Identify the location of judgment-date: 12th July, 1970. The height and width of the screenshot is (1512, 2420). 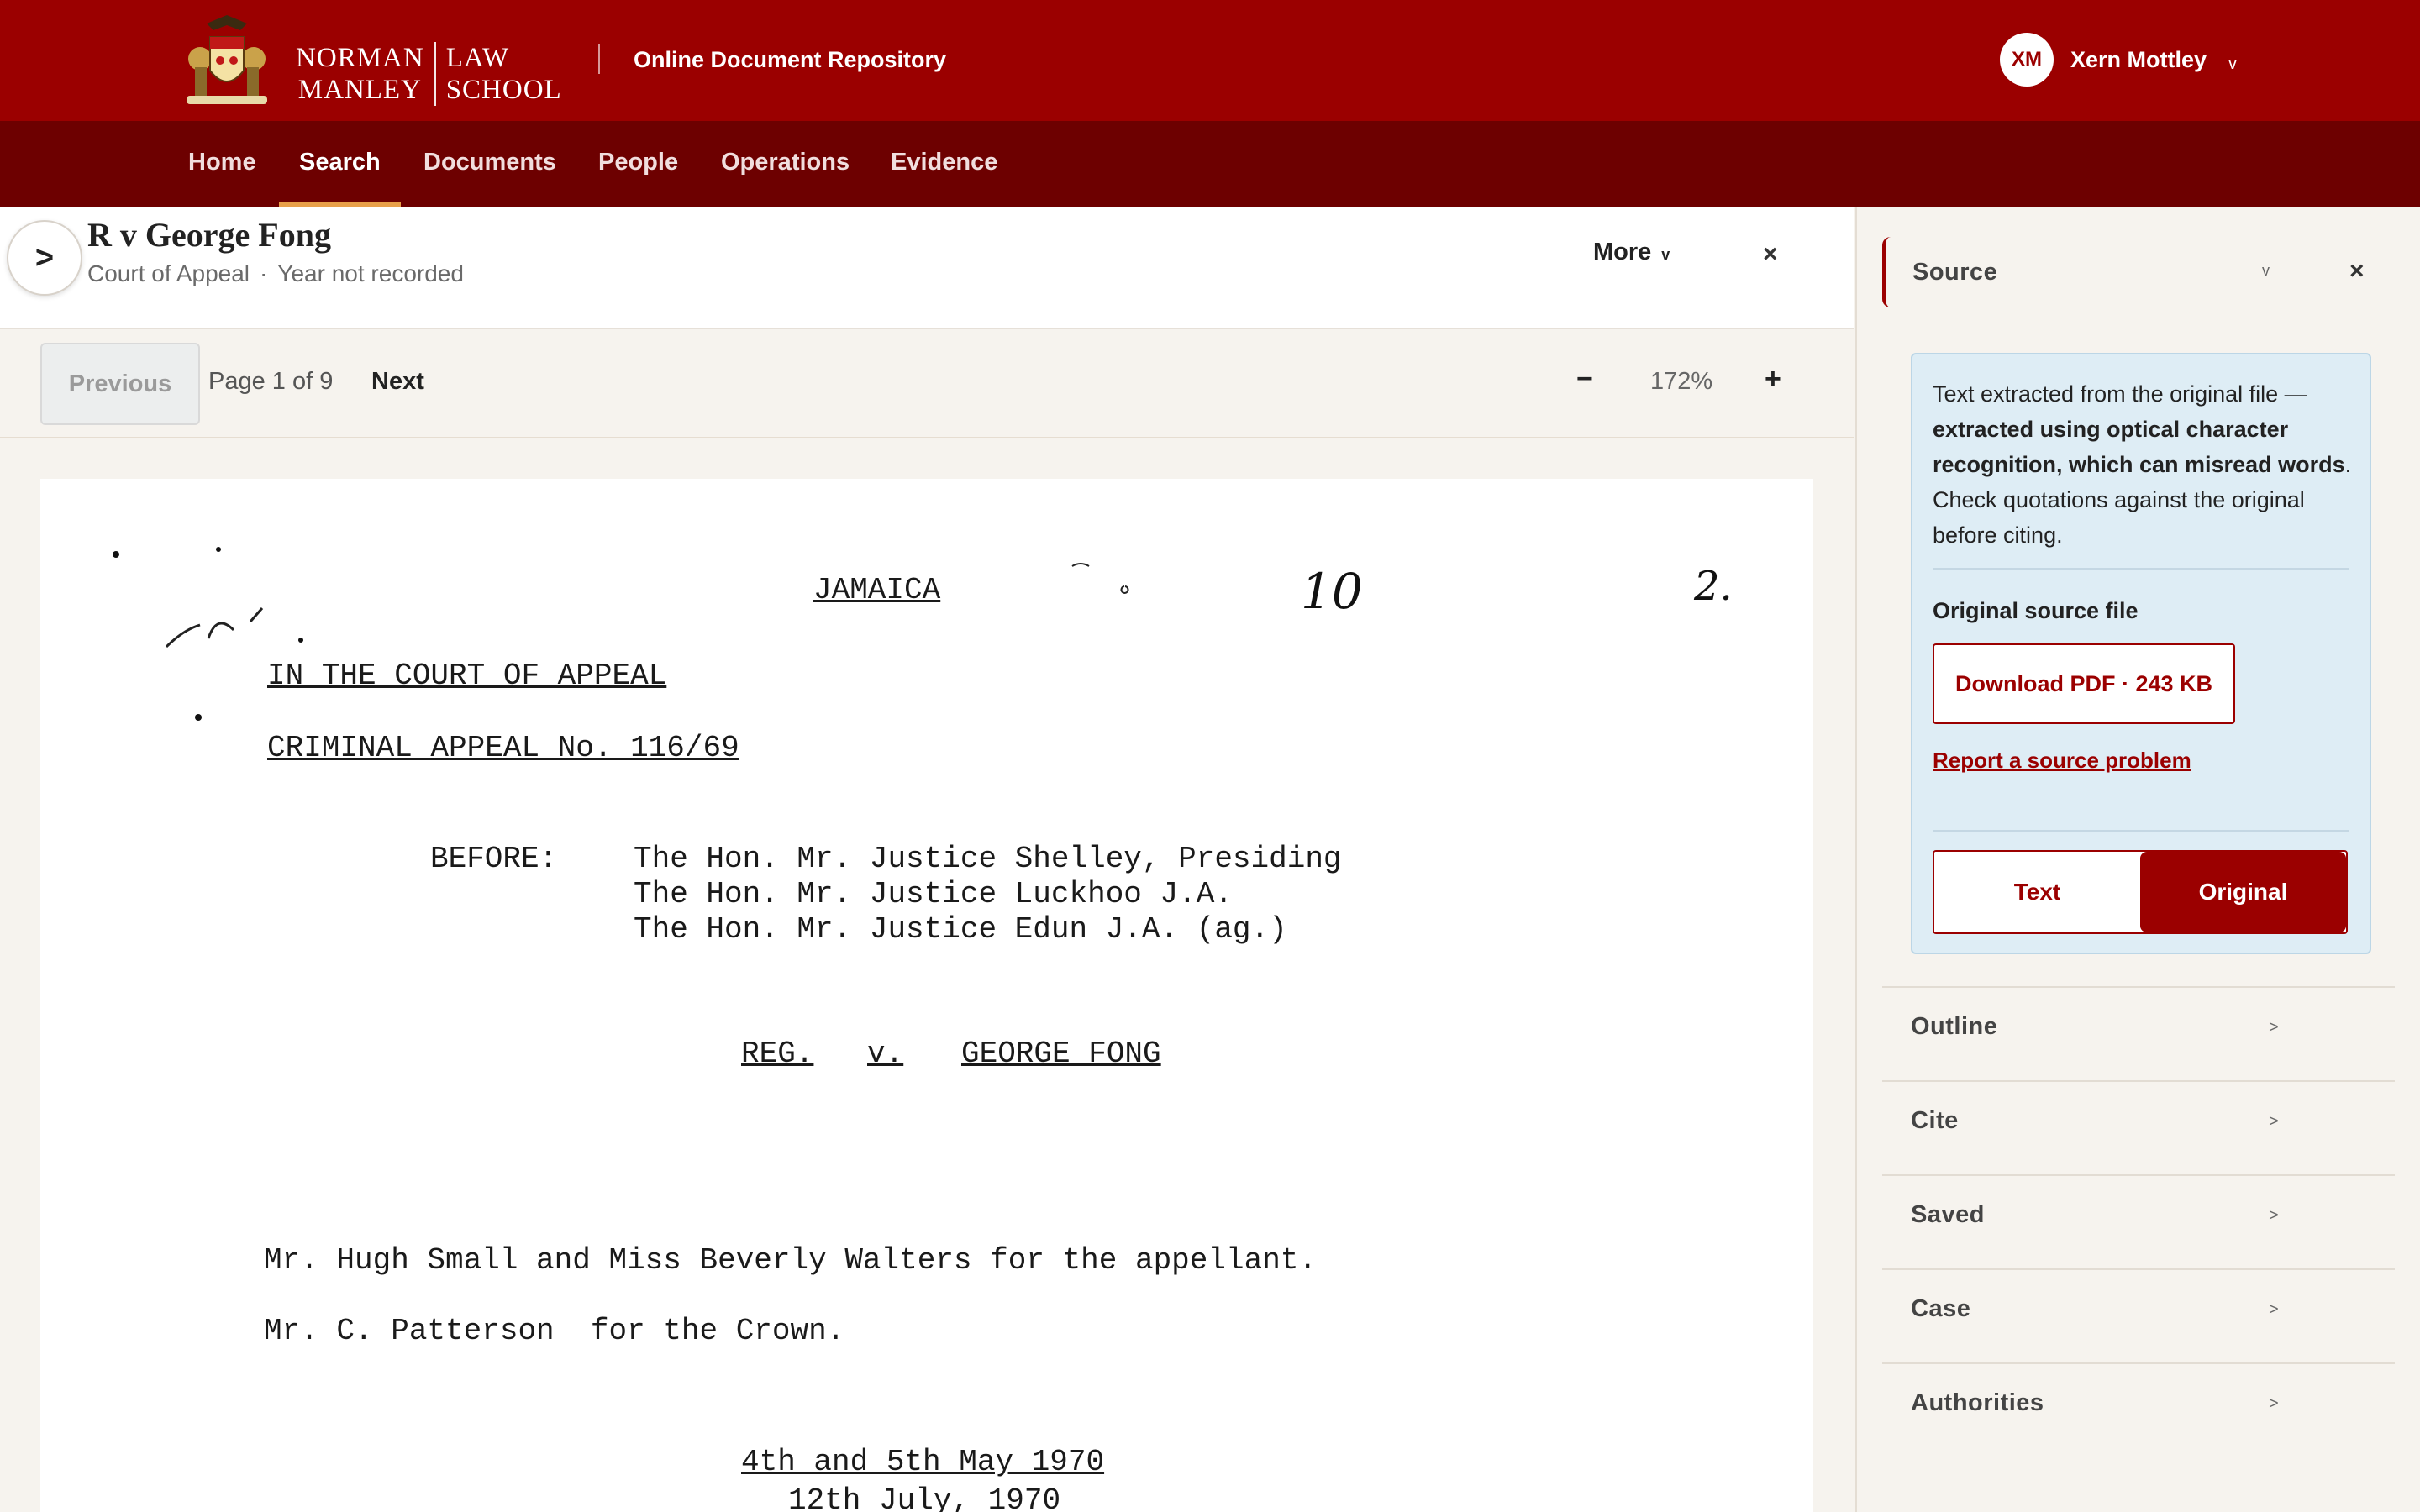
(925, 1497).